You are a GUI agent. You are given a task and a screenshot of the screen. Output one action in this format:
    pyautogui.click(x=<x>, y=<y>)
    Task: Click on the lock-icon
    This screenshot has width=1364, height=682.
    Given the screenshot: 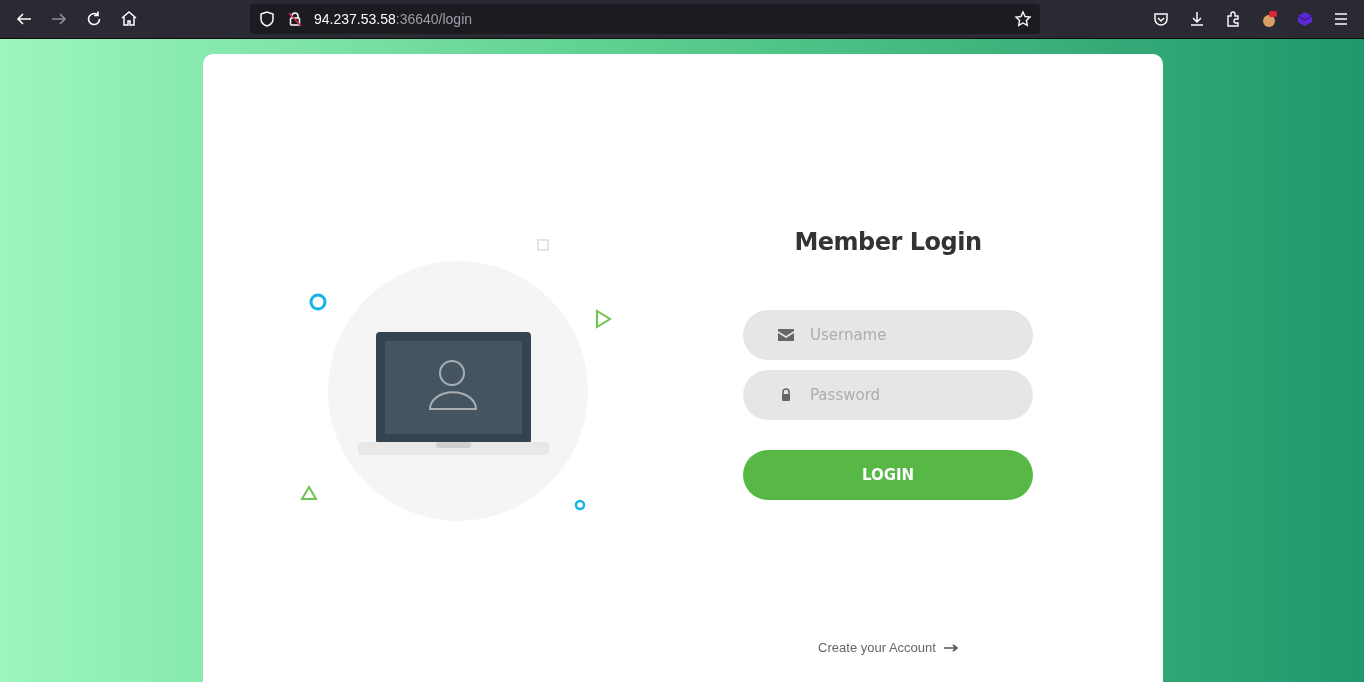 What is the action you would take?
    pyautogui.click(x=295, y=19)
    